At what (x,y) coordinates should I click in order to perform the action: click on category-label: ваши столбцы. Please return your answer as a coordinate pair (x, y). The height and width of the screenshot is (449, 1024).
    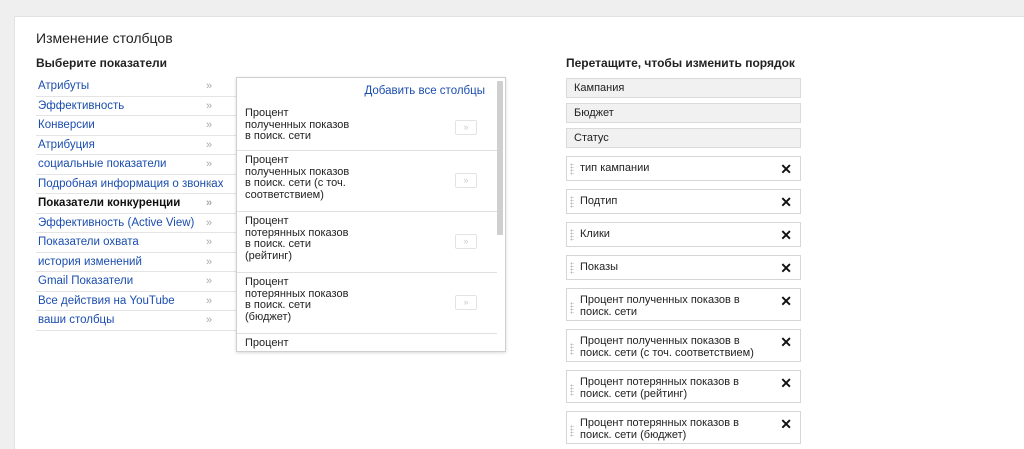
    Looking at the image, I should click on (76, 320).